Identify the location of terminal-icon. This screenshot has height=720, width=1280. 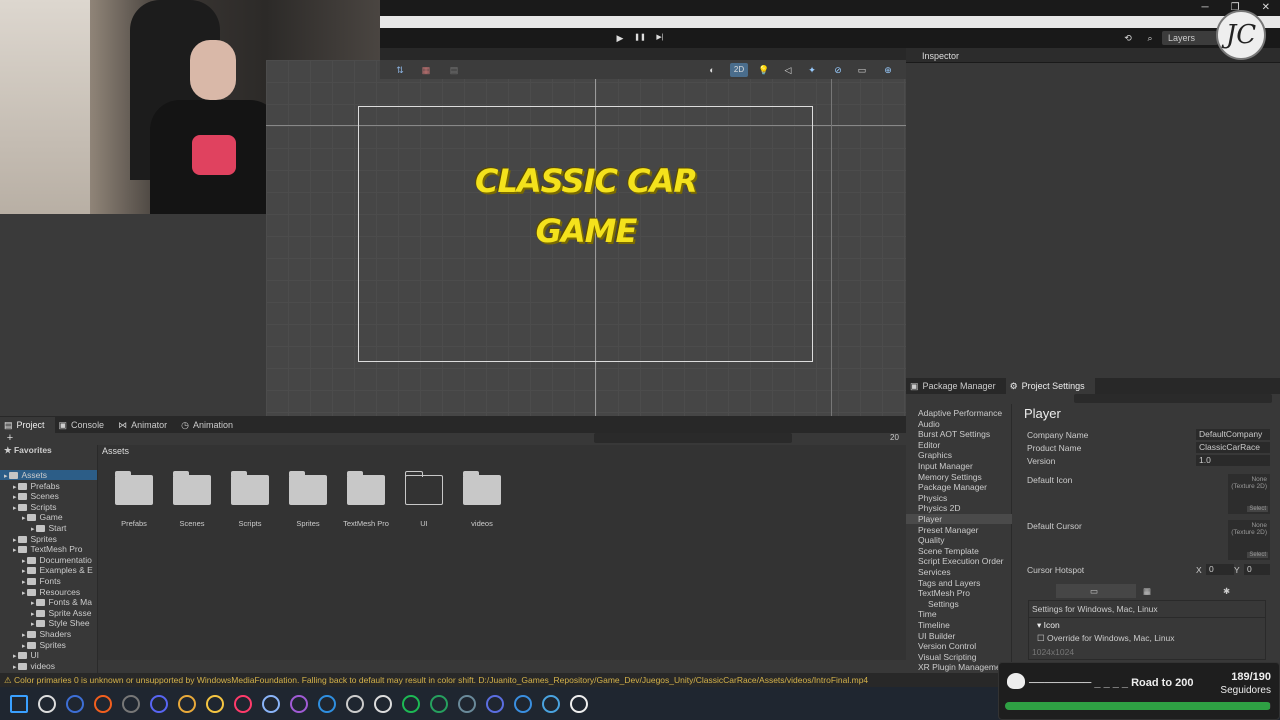
(467, 703).